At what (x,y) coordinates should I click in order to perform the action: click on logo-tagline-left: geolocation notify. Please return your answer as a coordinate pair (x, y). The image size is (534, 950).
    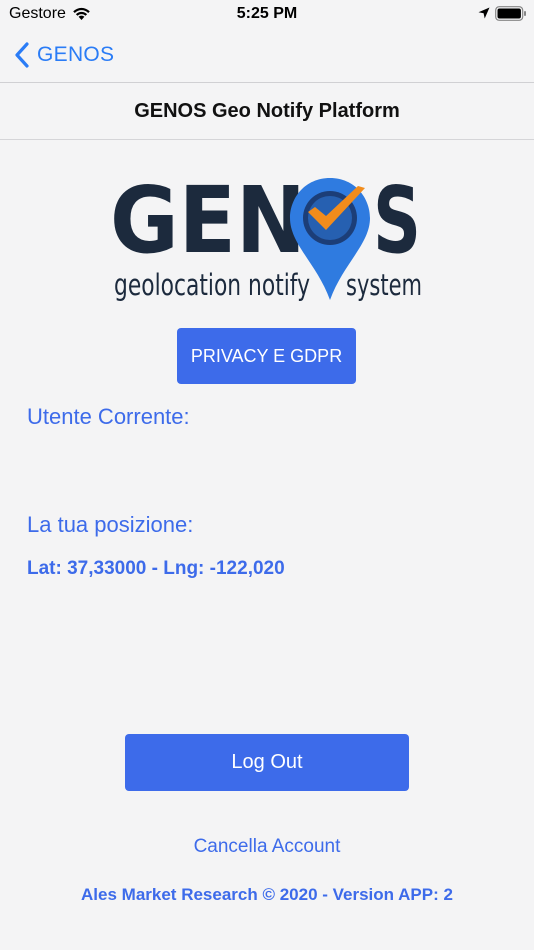
    Looking at the image, I should click on (212, 285).